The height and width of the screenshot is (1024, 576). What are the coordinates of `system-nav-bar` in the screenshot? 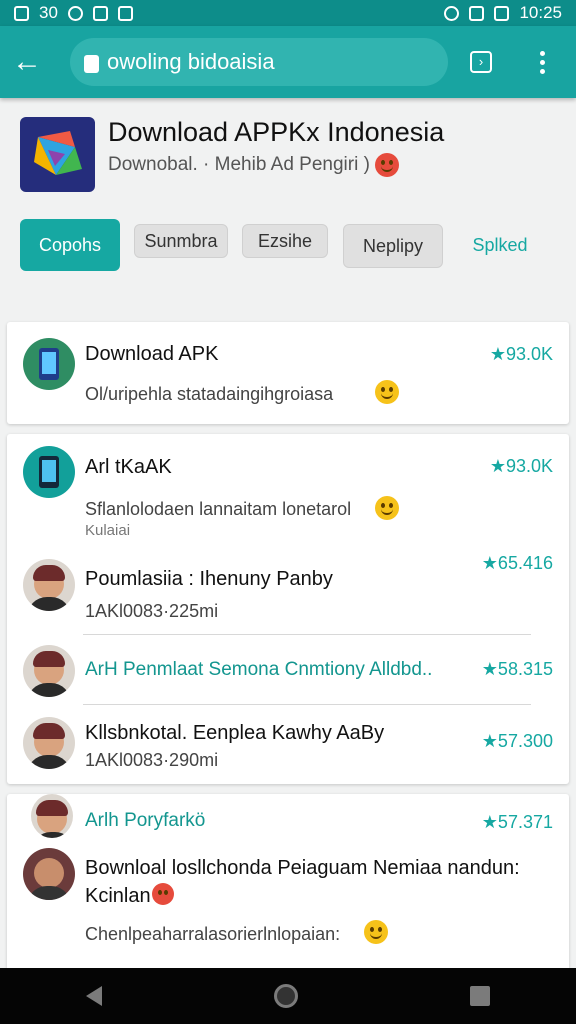 It's located at (288, 996).